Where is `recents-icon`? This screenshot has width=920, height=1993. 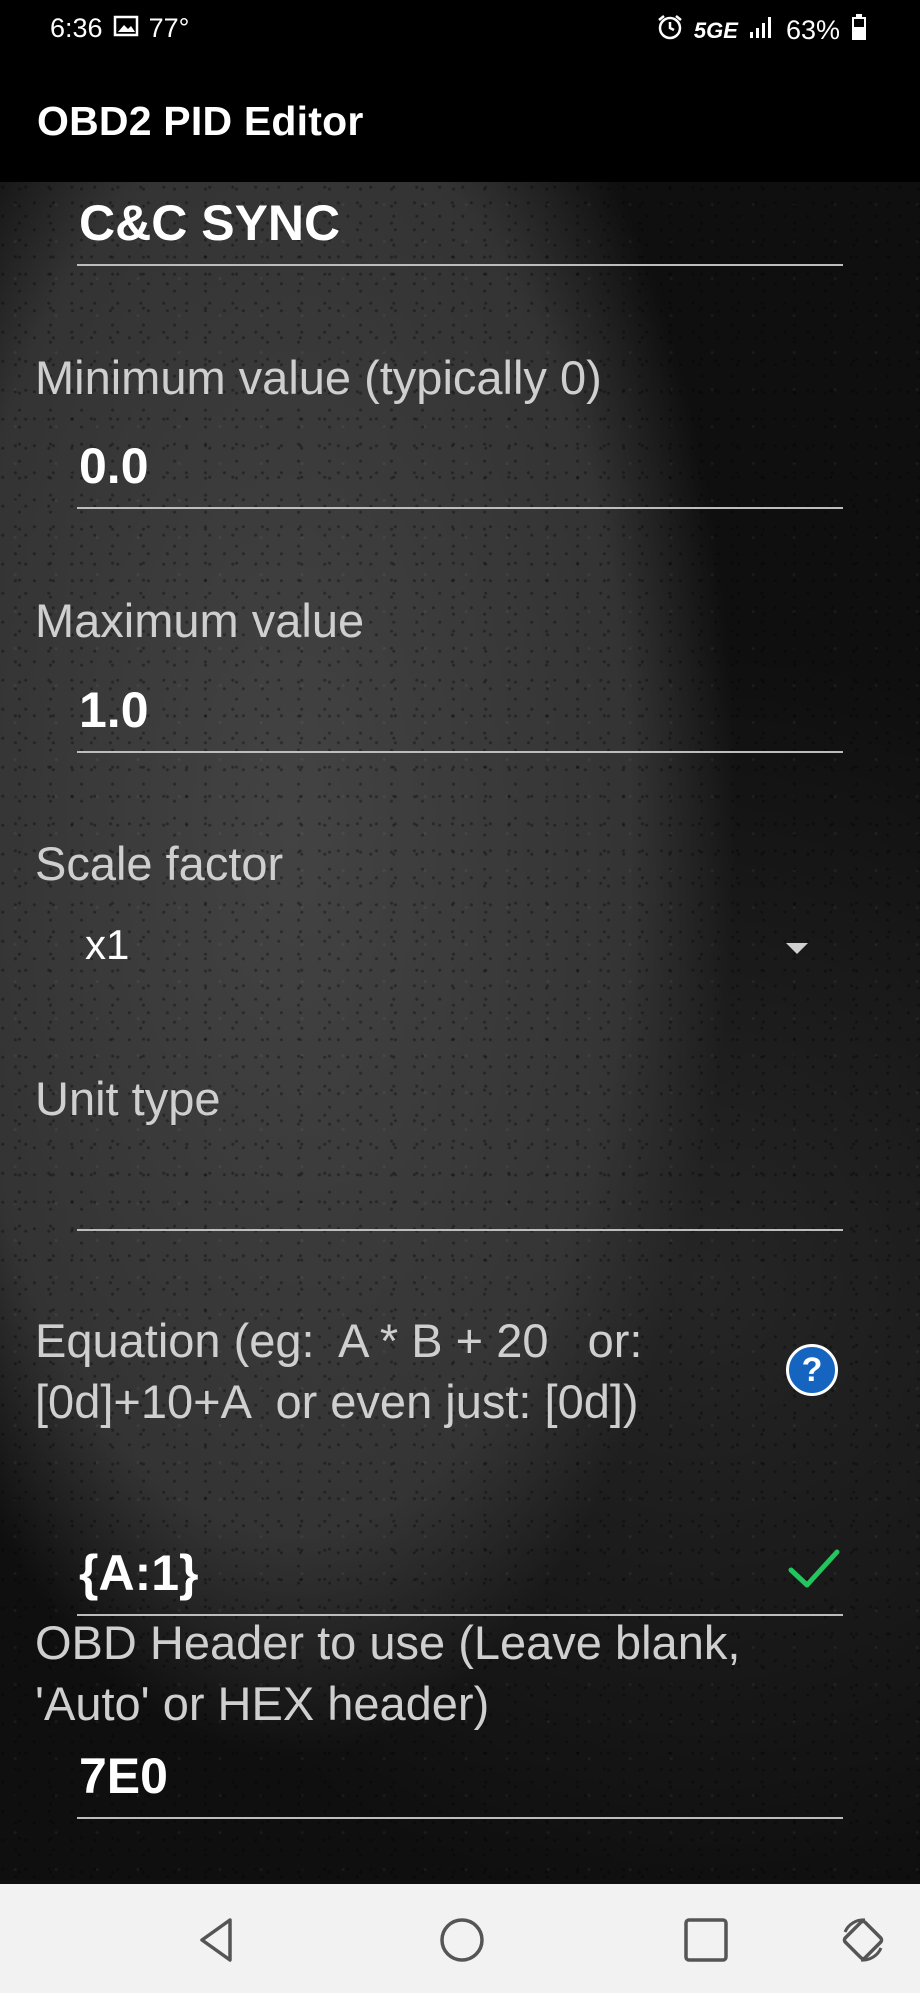
recents-icon is located at coordinates (706, 1940).